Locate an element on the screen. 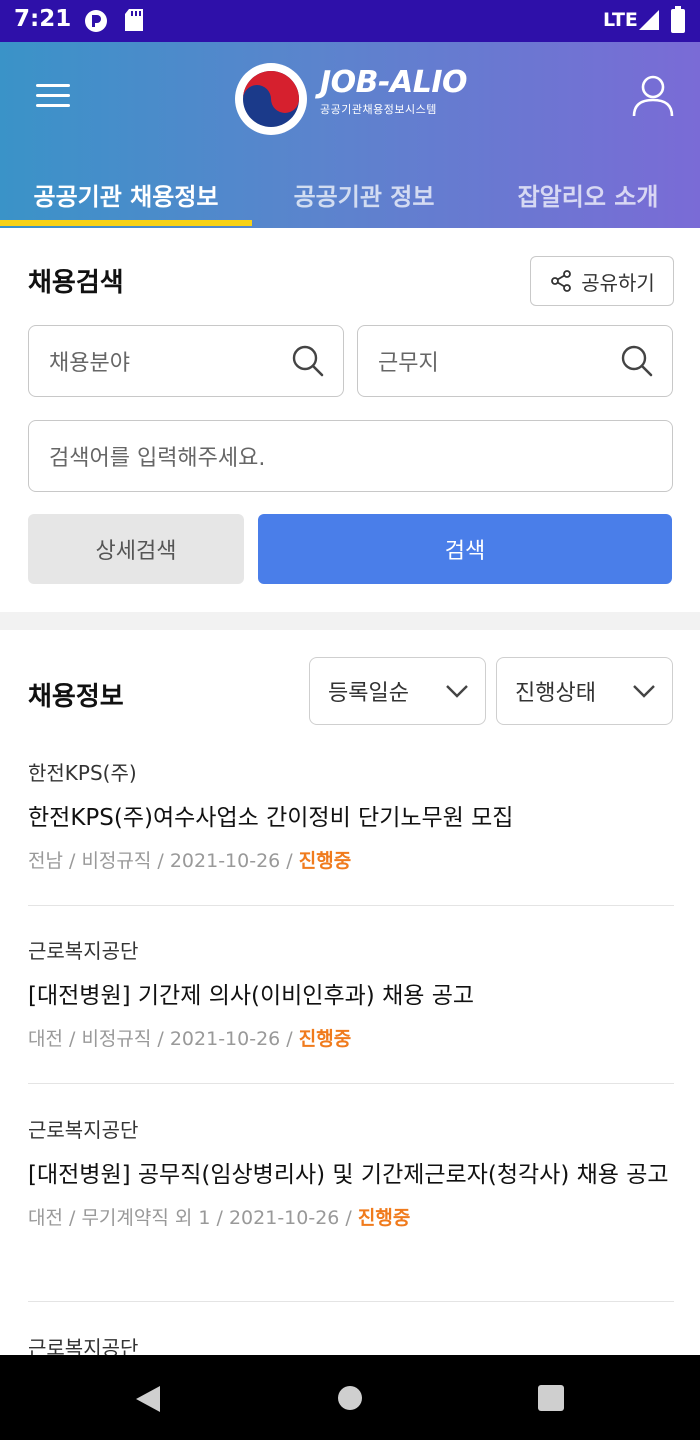 The width and height of the screenshot is (700, 1440). user-profile-icon is located at coordinates (653, 96).